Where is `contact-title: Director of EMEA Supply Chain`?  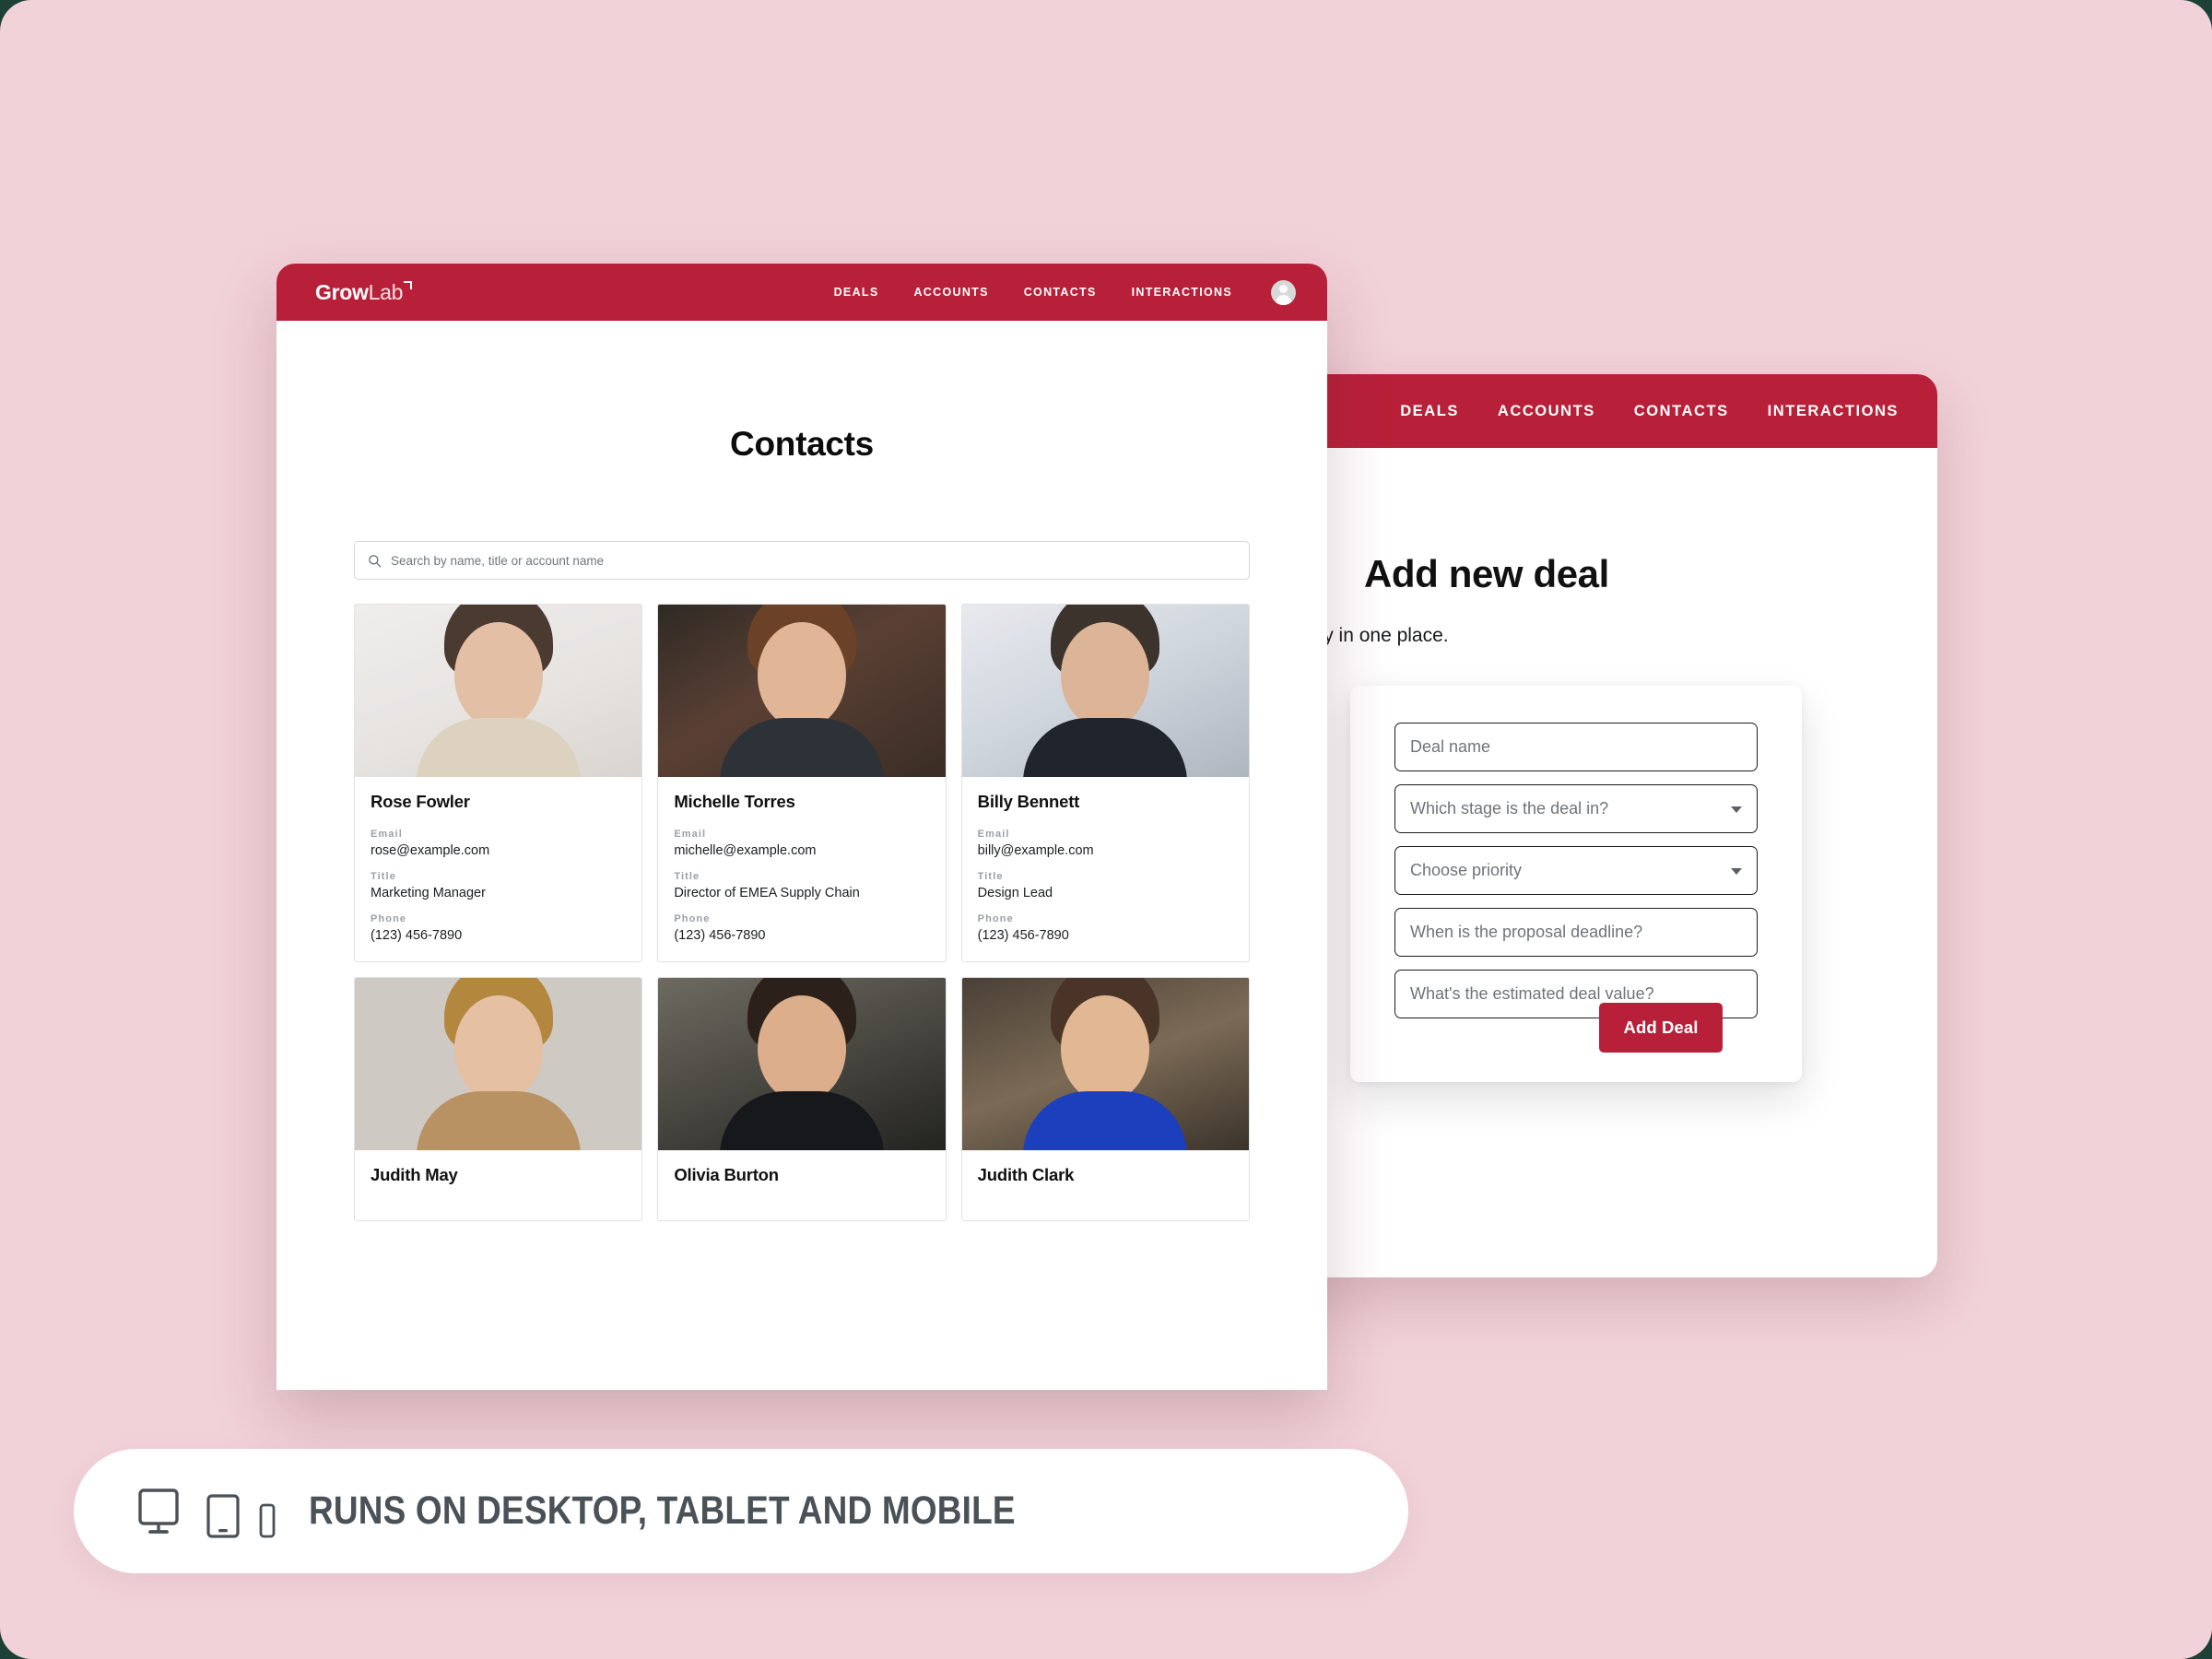
contact-title: Director of EMEA Supply Chain is located at coordinates (767, 893).